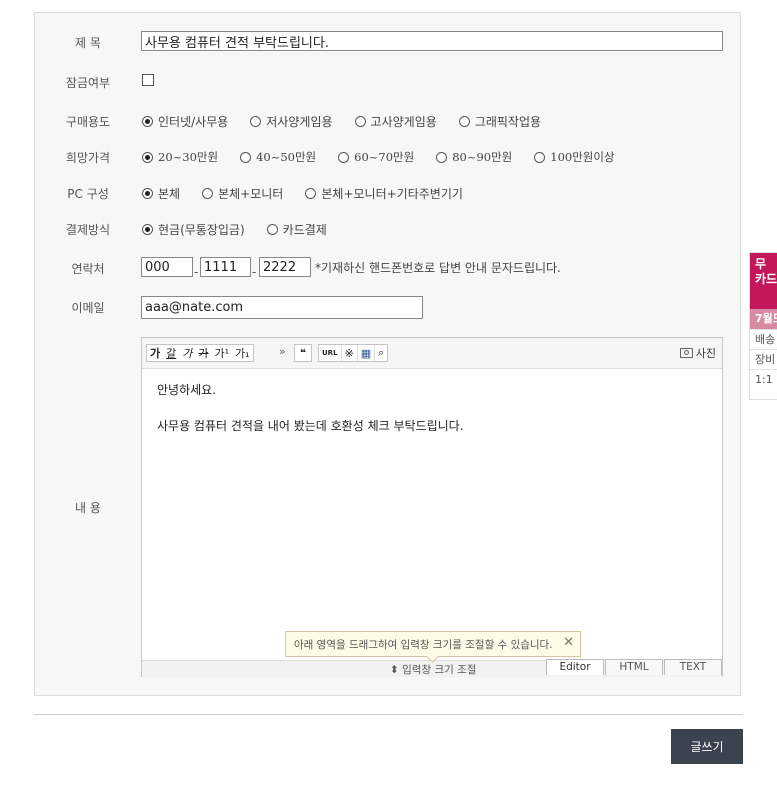 The width and height of the screenshot is (777, 795). What do you see at coordinates (88, 122) in the screenshot?
I see `purpose-label: 구매용도` at bounding box center [88, 122].